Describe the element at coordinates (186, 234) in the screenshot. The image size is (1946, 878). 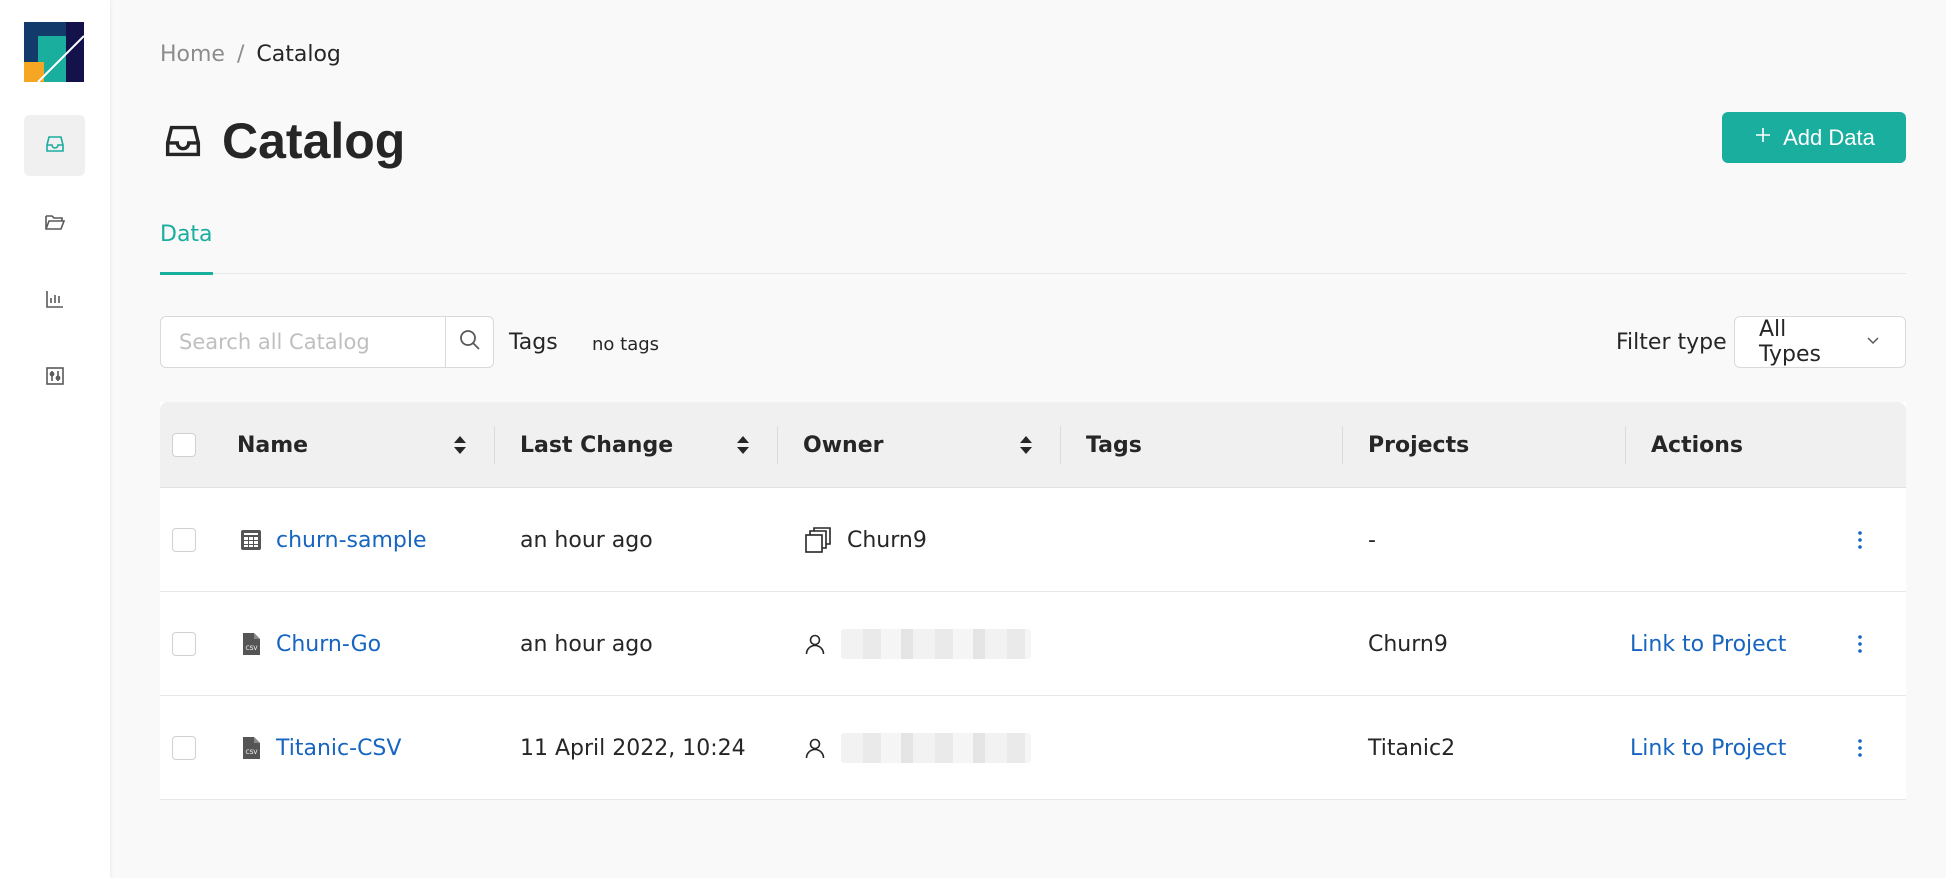
I see `tab-data-label: Data` at that location.